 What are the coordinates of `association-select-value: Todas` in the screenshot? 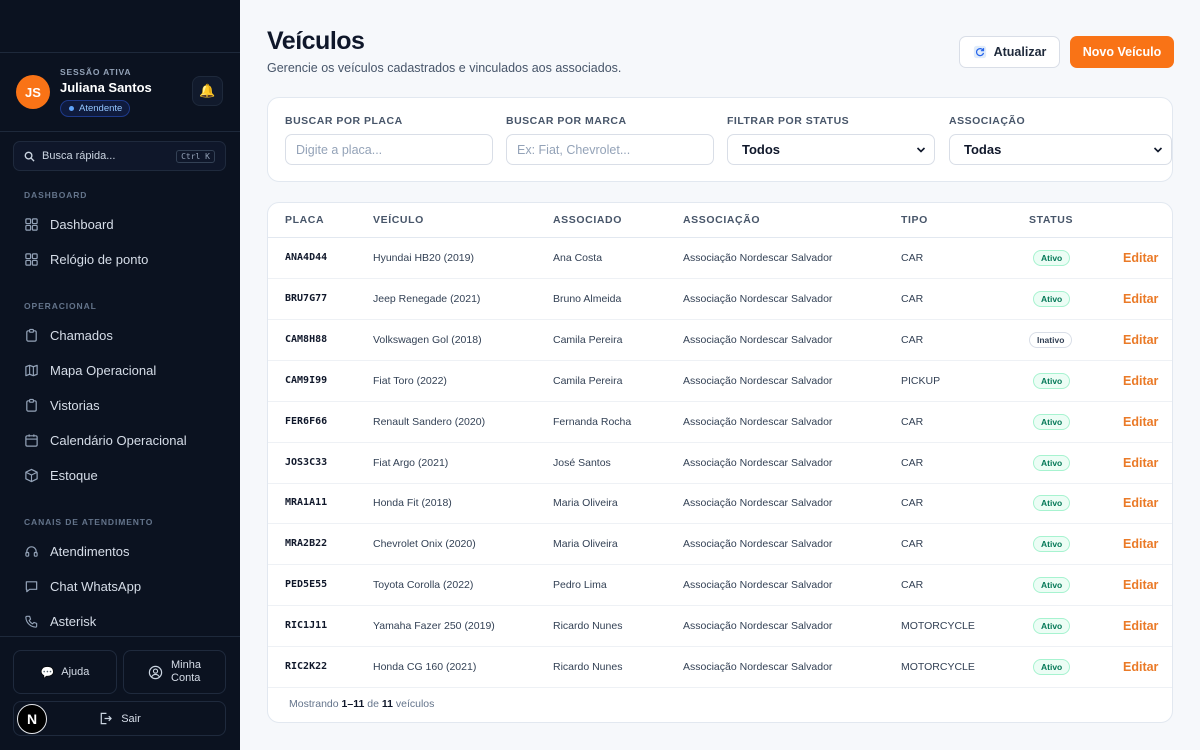 It's located at (983, 149).